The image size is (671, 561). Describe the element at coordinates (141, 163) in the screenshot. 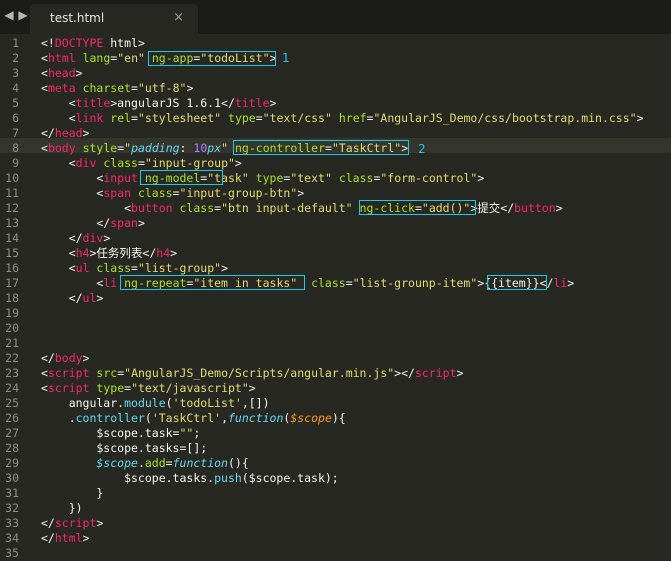

I see `code-line: <div class="input-group">` at that location.